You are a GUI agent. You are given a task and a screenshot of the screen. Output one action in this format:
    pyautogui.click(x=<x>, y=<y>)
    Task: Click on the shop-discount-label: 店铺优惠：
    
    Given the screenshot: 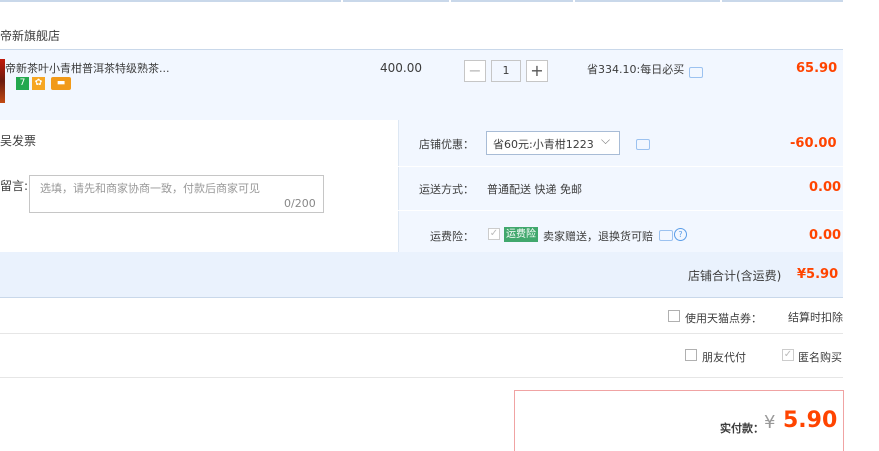 What is the action you would take?
    pyautogui.click(x=446, y=144)
    